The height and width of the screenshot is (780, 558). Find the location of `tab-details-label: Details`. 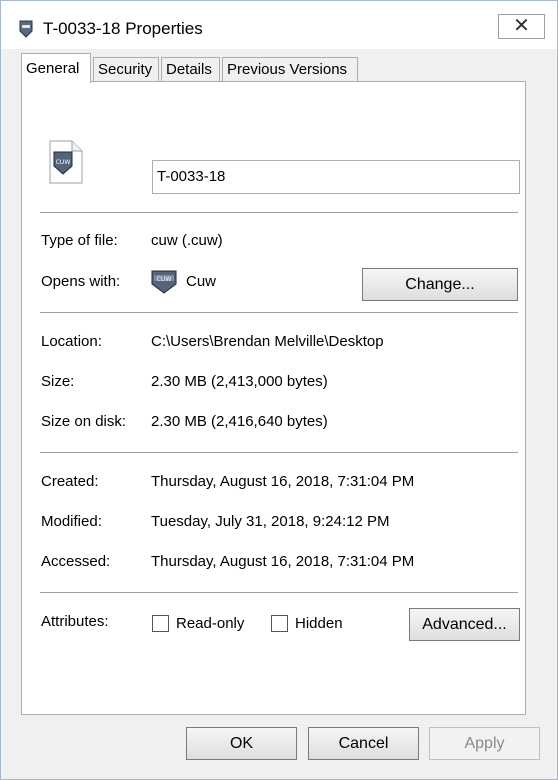

tab-details-label: Details is located at coordinates (189, 69).